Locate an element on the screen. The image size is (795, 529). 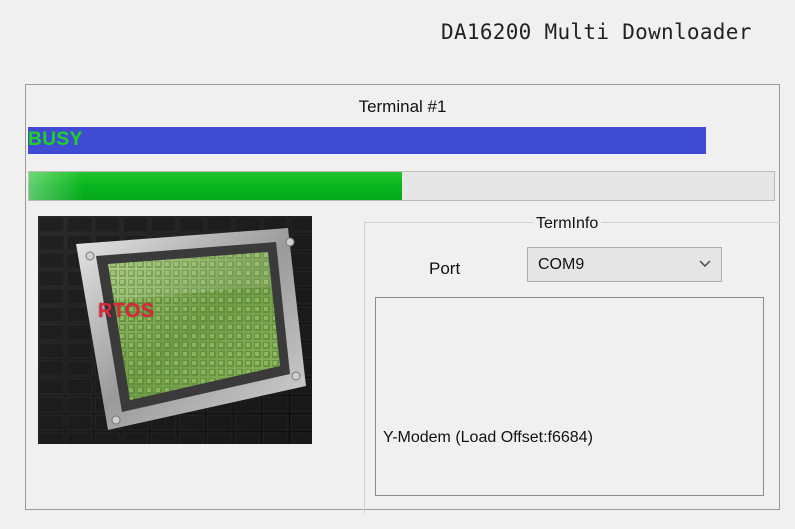
chip-image: RTOS is located at coordinates (175, 330).